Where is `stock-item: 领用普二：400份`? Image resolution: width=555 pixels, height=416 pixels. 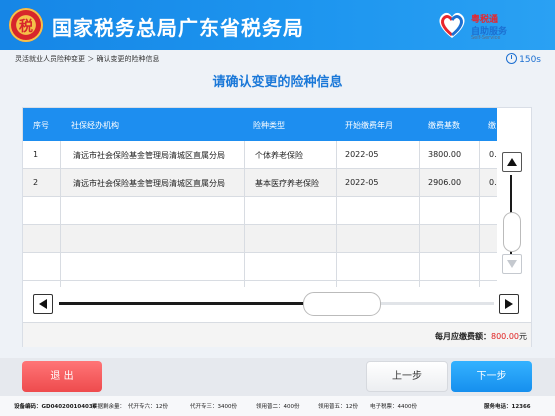
stock-item: 领用普二：400份 is located at coordinates (278, 407).